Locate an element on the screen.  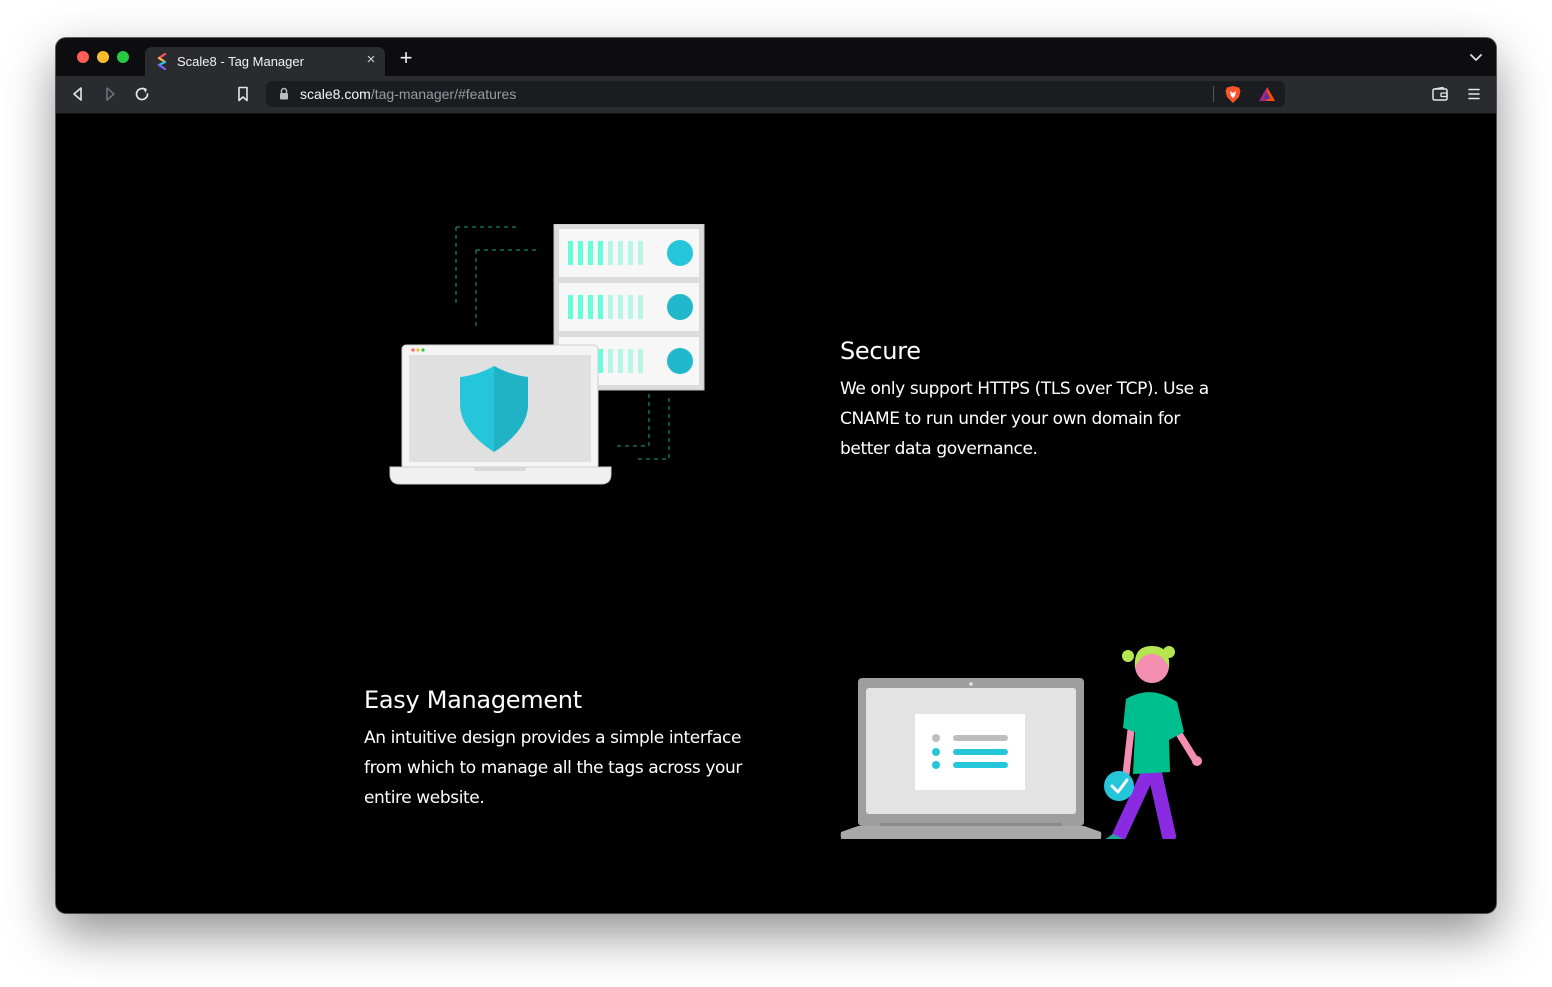
url-host: scale8.com is located at coordinates (335, 94).